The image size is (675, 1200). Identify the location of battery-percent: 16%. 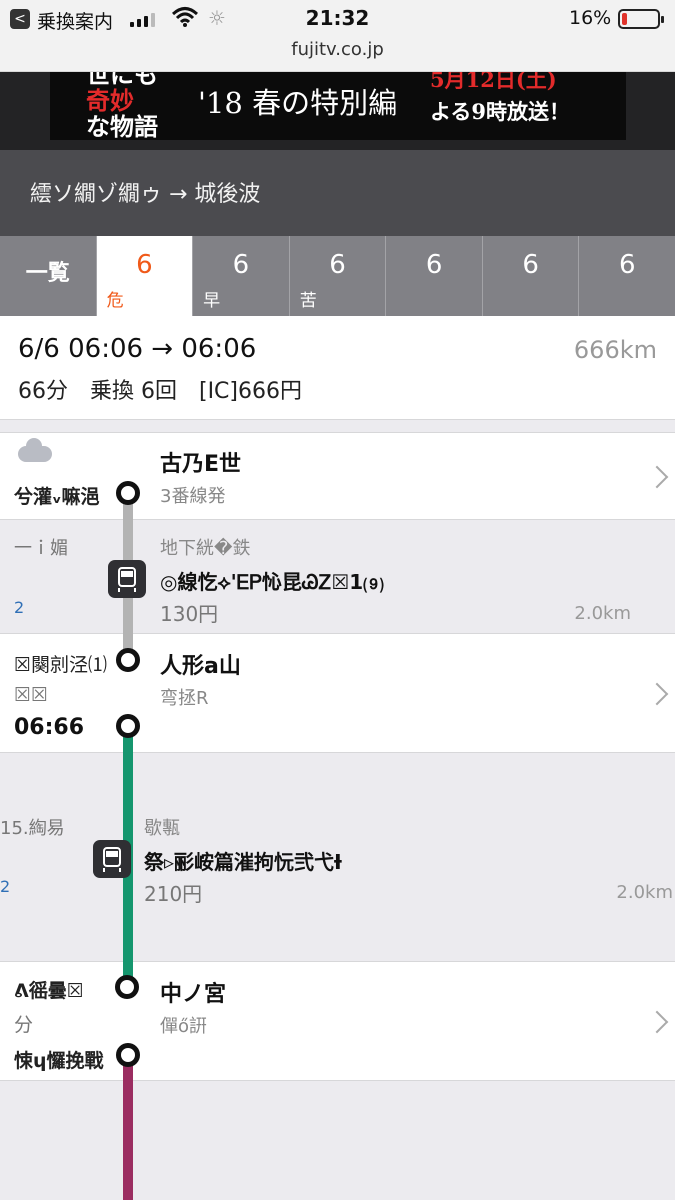
(590, 18).